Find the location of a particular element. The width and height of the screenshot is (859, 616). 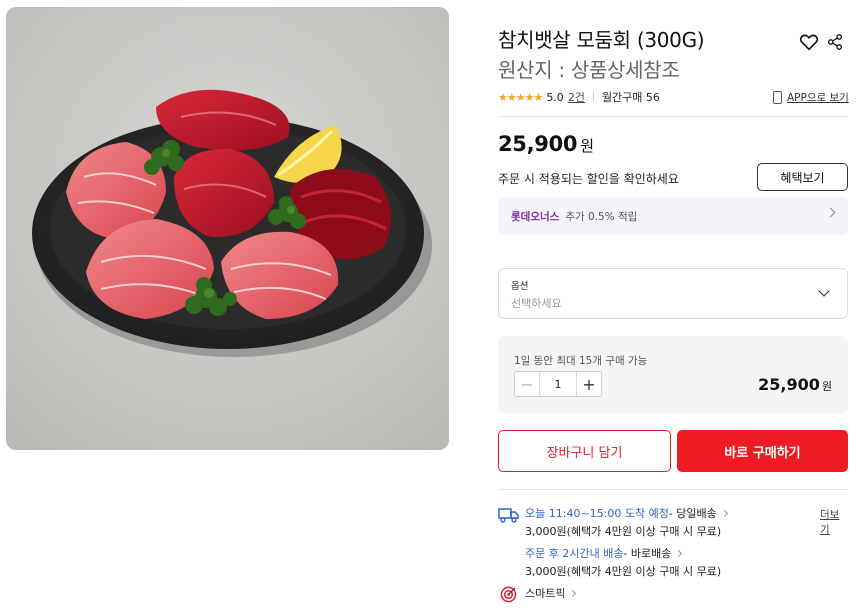

quick-delivery: 주문 후 2시간내 배송 - 바로배송 is located at coordinates (604, 553).